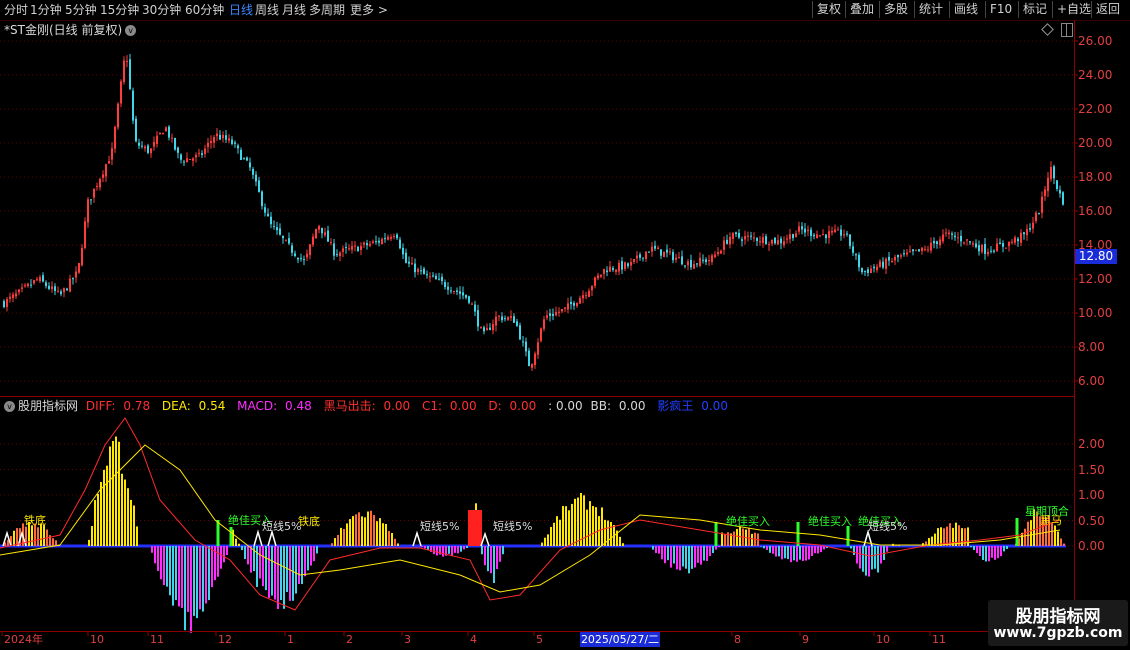 This screenshot has width=1130, height=650. Describe the element at coordinates (23, 639) in the screenshot. I see `time-tick-label: 2024年` at that location.